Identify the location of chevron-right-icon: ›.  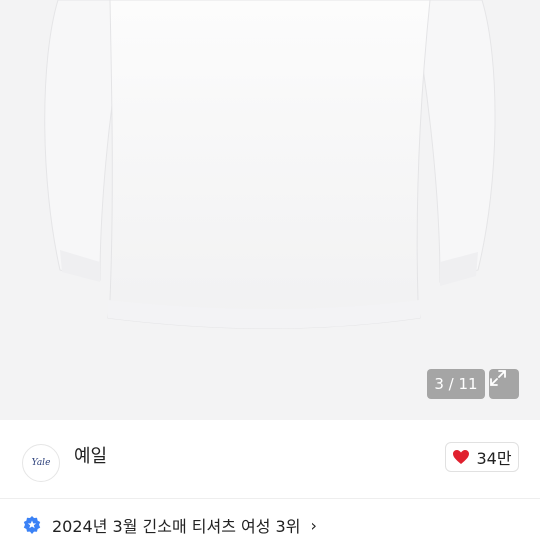
(313, 525).